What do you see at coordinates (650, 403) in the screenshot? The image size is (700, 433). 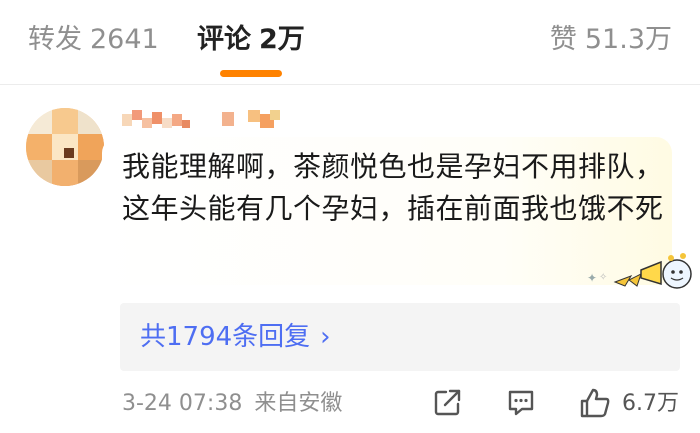 I see `like-count: 6.7万` at bounding box center [650, 403].